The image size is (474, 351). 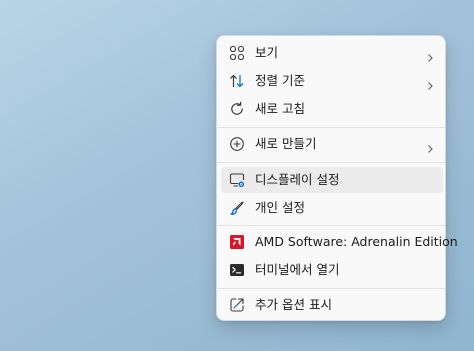 What do you see at coordinates (332, 144) in the screenshot?
I see `menu-item-new: 새로 만들기` at bounding box center [332, 144].